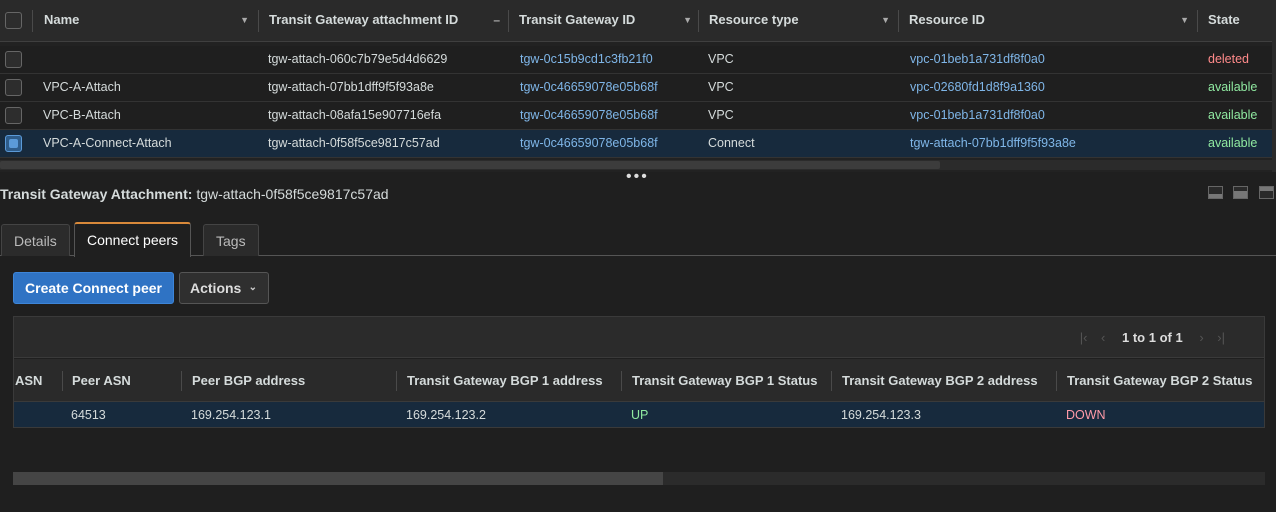 This screenshot has width=1276, height=512. Describe the element at coordinates (292, 194) in the screenshot. I see `detail-title-value: tgw-attach-0f58f5ce9817c57ad` at that location.